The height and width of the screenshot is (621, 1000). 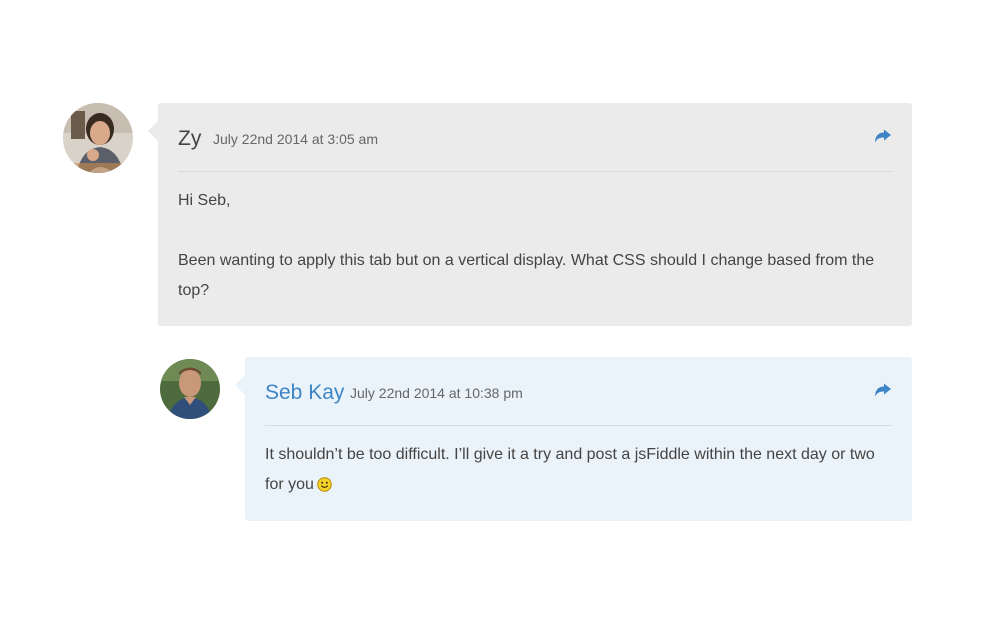 I want to click on comment-date: July 22nd 2014 at 3:05 am, so click(x=295, y=139).